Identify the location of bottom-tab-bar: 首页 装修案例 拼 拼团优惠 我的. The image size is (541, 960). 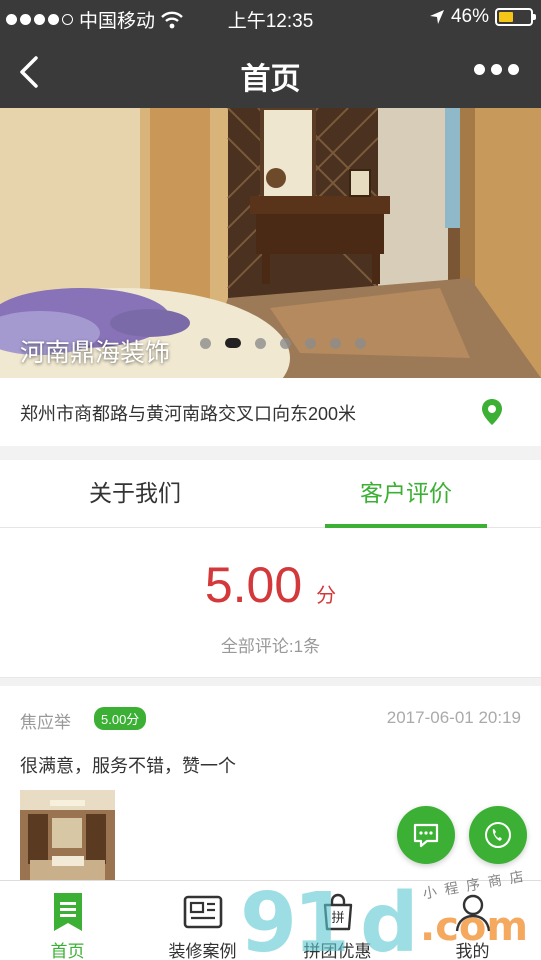
(270, 920).